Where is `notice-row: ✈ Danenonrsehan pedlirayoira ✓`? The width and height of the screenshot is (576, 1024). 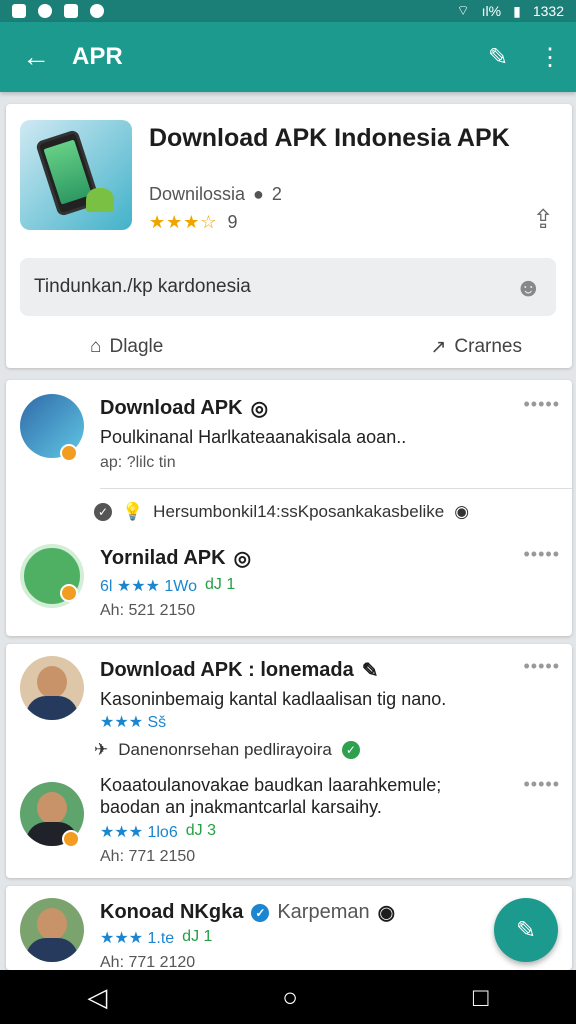
notice-row: ✈ Danenonrsehan pedlirayoira ✓ is located at coordinates (227, 750).